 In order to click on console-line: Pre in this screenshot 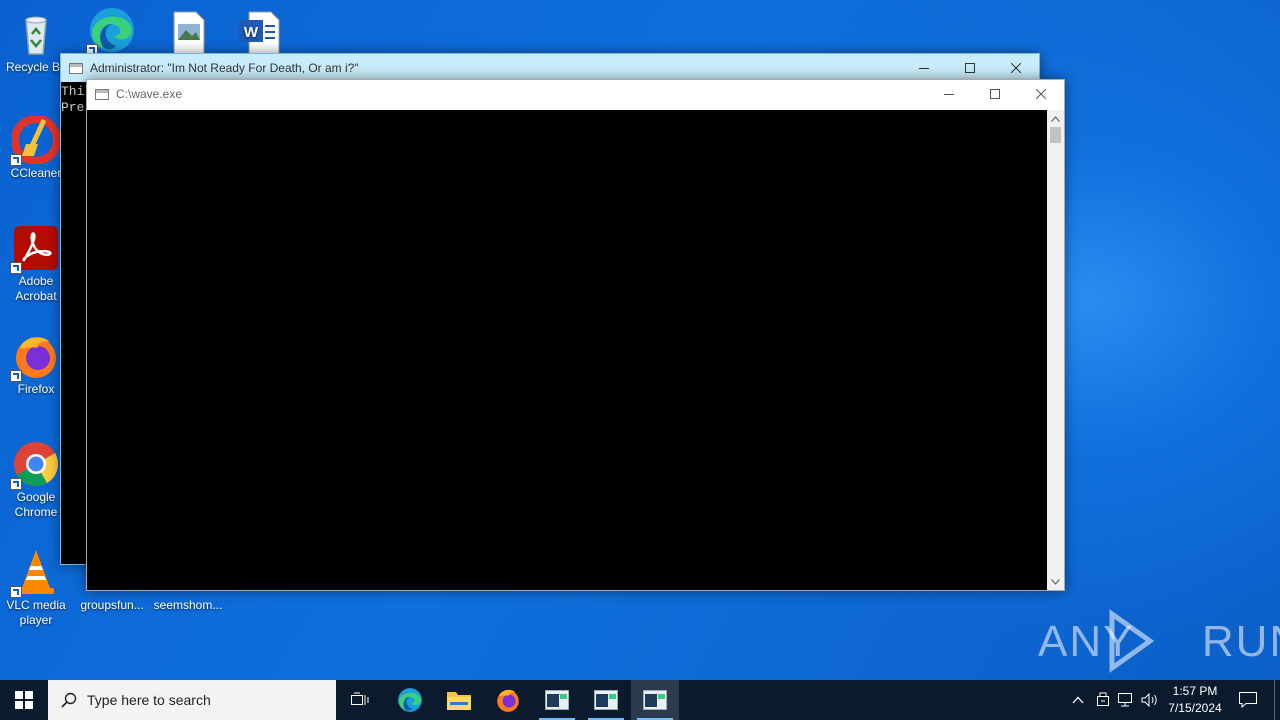, I will do `click(73, 107)`.